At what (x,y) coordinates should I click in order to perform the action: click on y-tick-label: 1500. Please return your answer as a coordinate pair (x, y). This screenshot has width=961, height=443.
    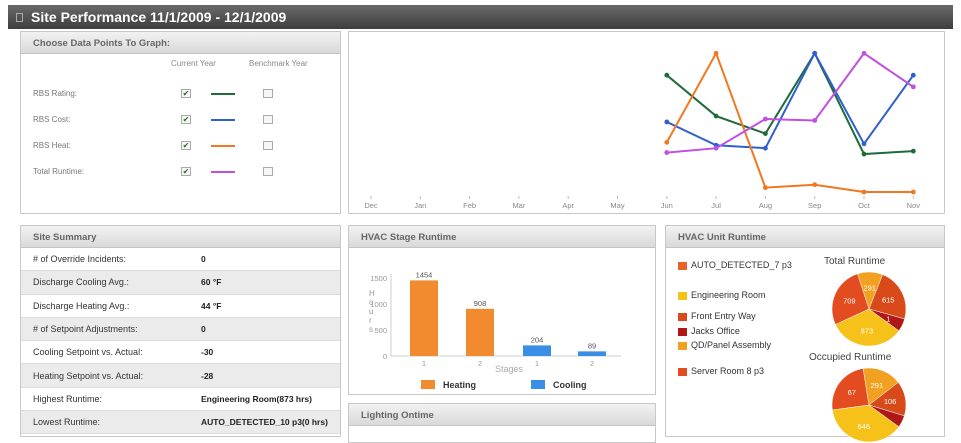
    Looking at the image, I should click on (378, 278).